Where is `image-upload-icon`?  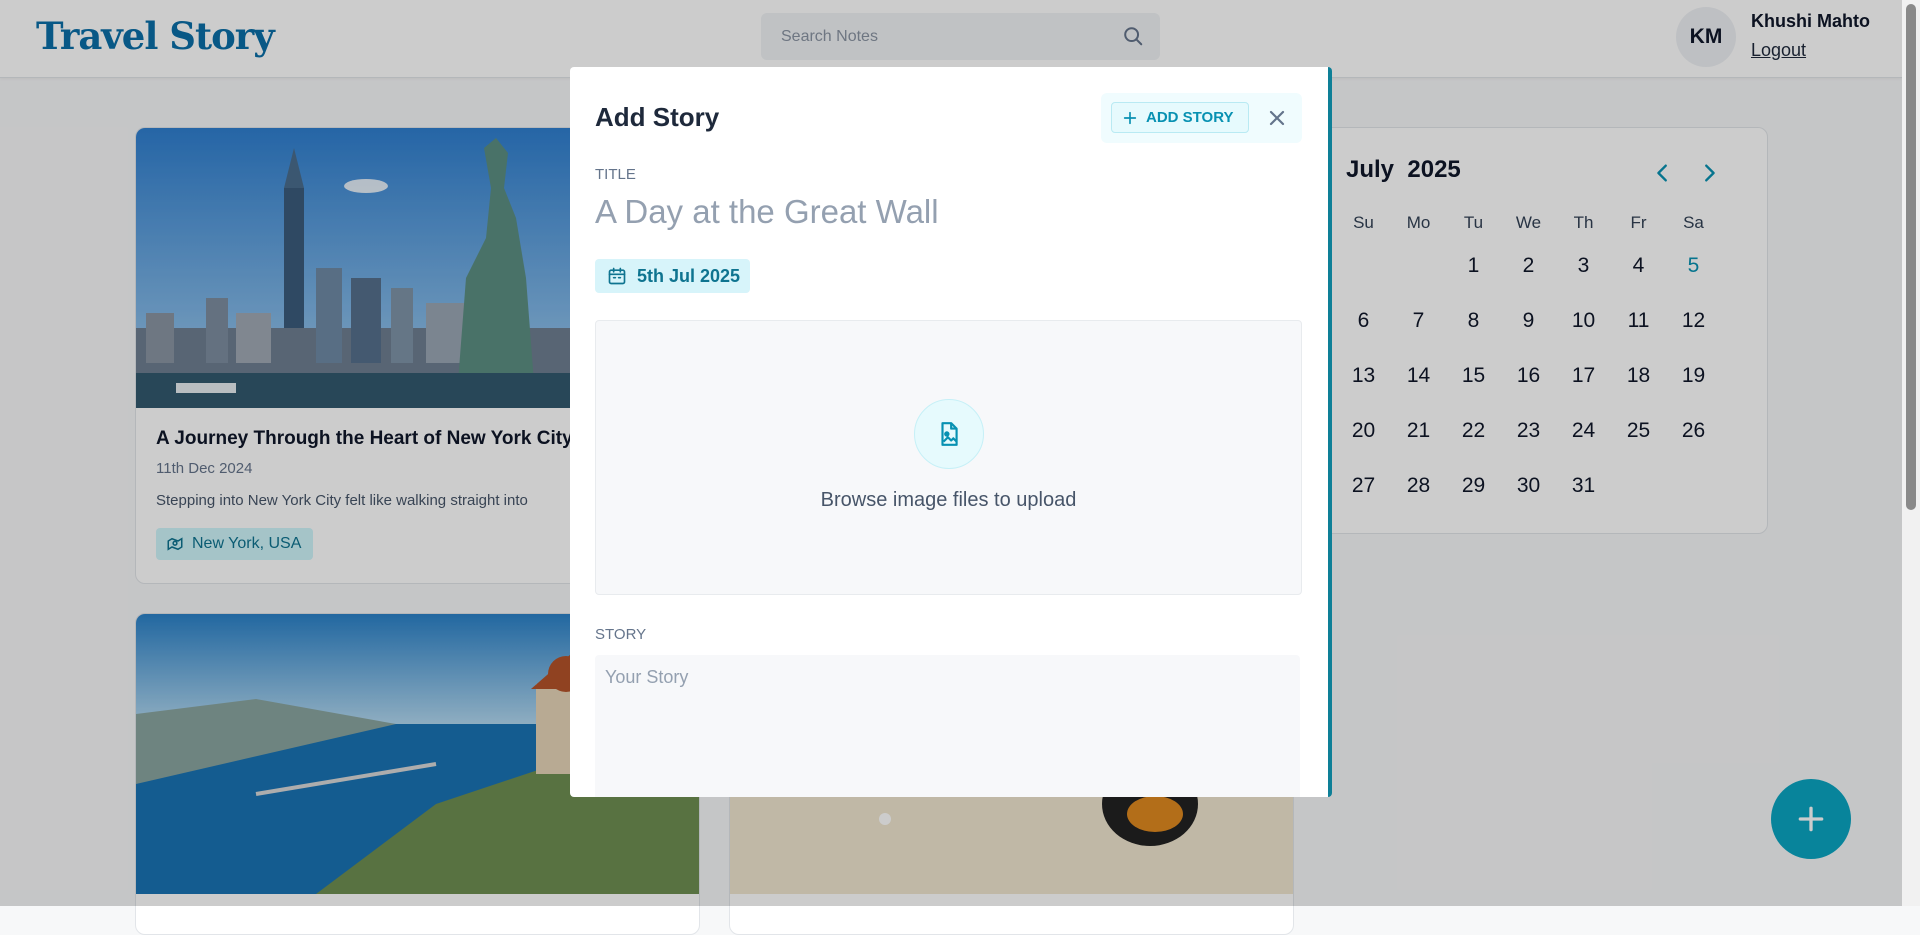 image-upload-icon is located at coordinates (949, 434).